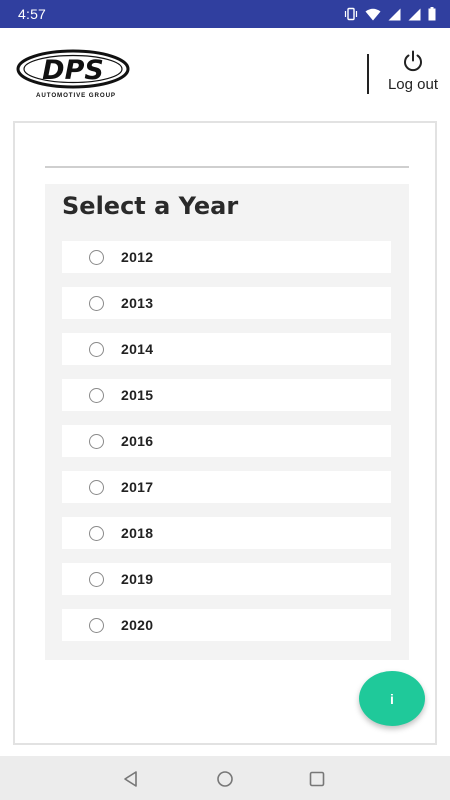  I want to click on year-label: 2020, so click(137, 625).